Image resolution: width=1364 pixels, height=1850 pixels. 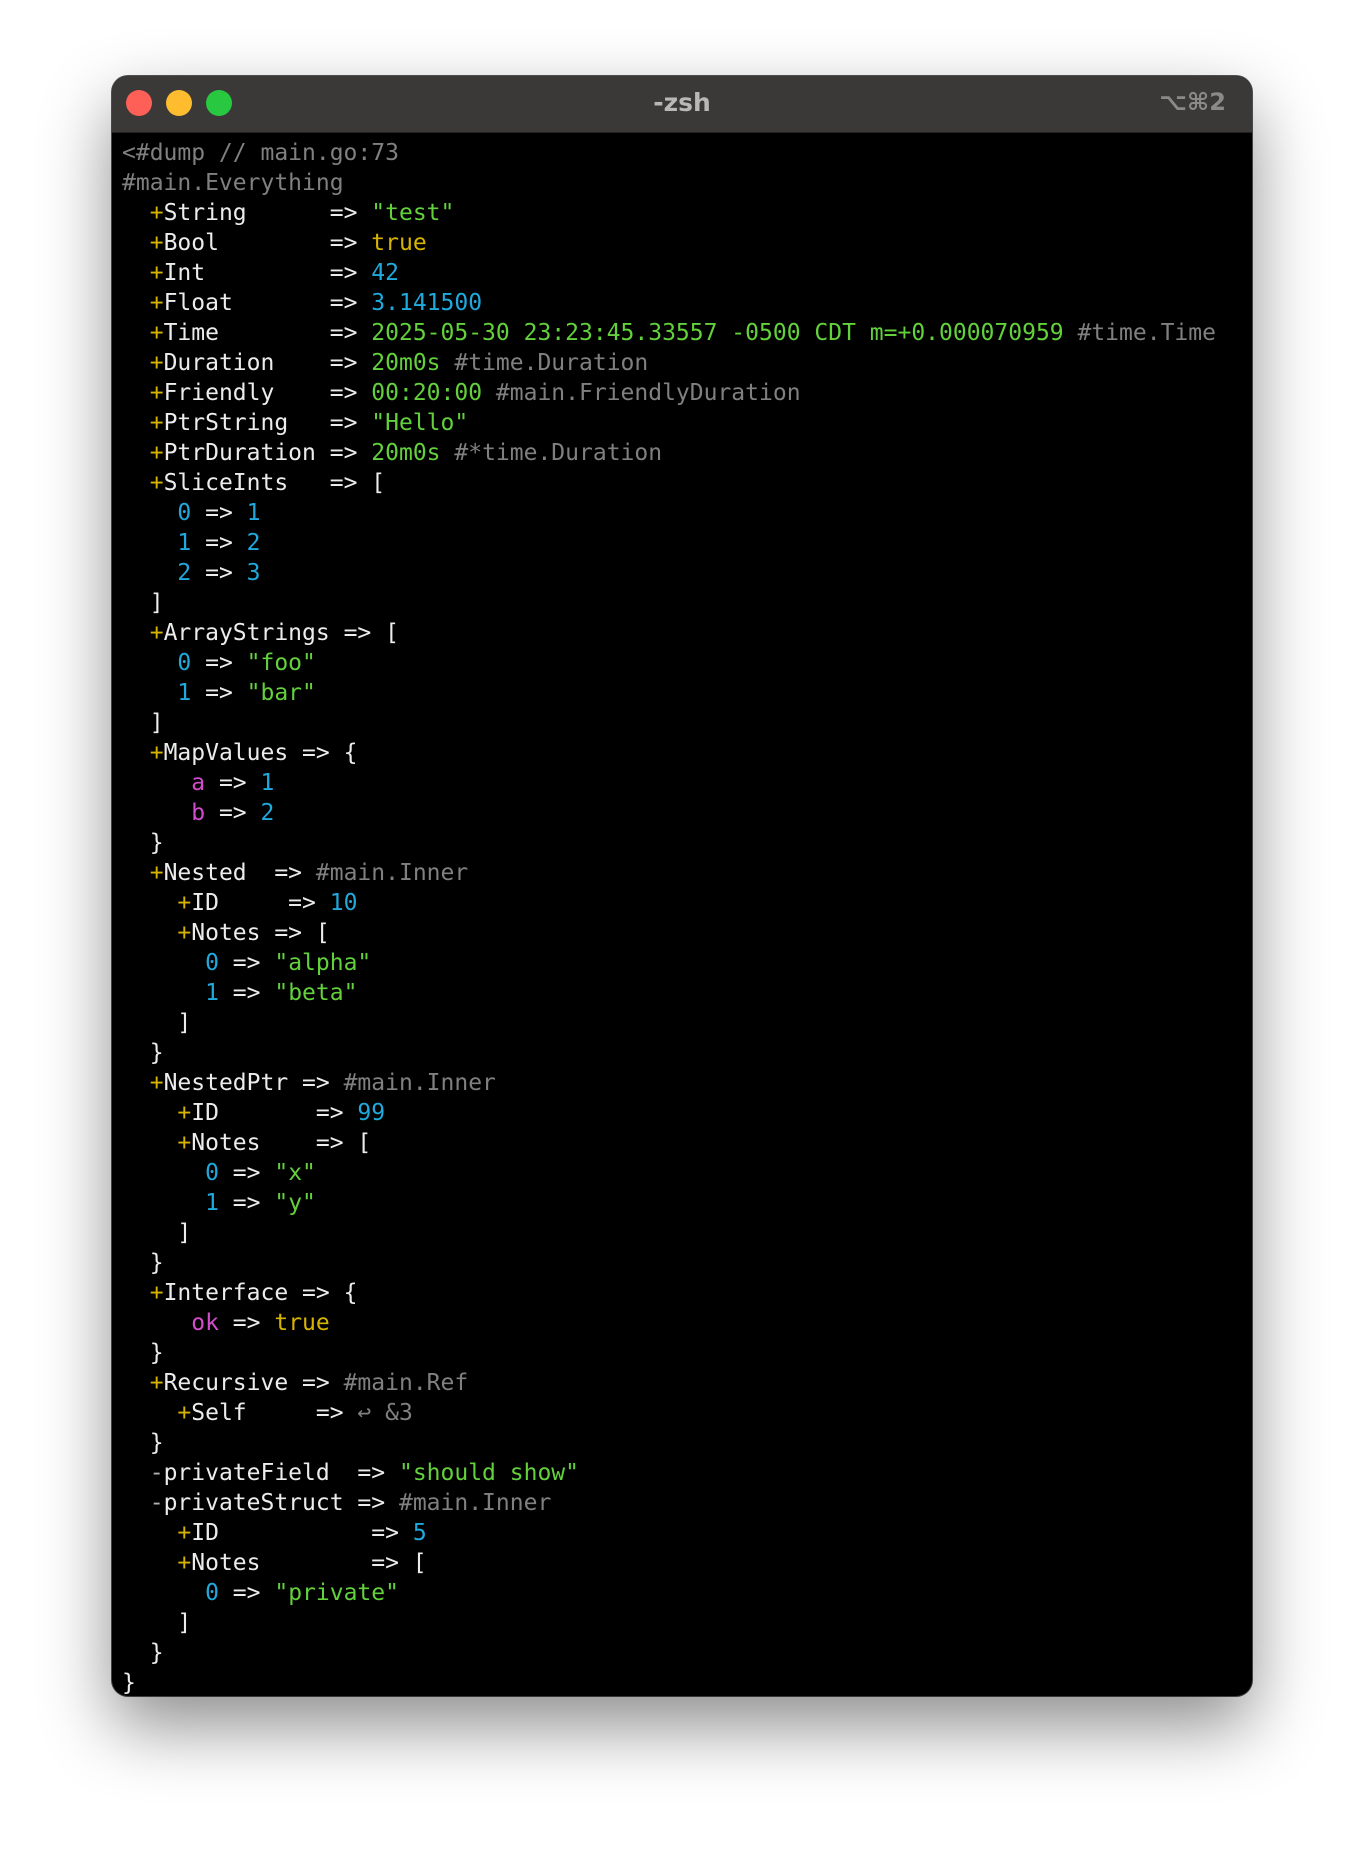 I want to click on output-token: 20m0s, so click(x=406, y=453).